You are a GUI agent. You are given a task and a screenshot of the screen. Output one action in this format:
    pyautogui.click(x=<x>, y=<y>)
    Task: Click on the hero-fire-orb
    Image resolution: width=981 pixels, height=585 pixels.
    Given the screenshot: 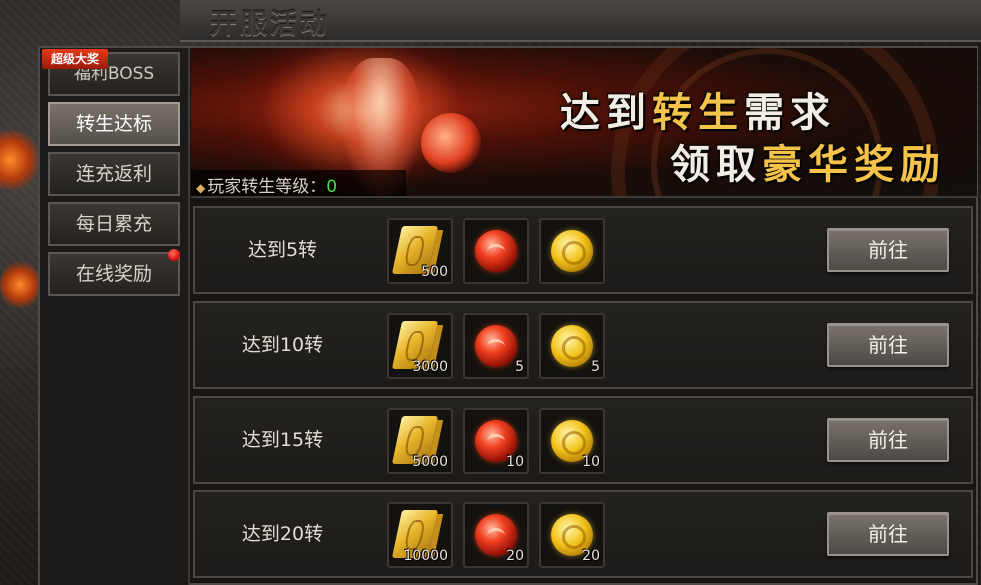 What is the action you would take?
    pyautogui.click(x=451, y=143)
    